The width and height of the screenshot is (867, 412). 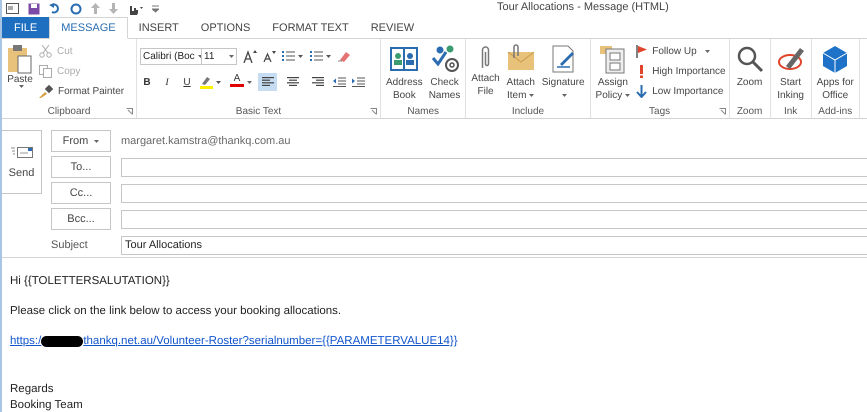 I want to click on signature-line: Regards, so click(x=32, y=389).